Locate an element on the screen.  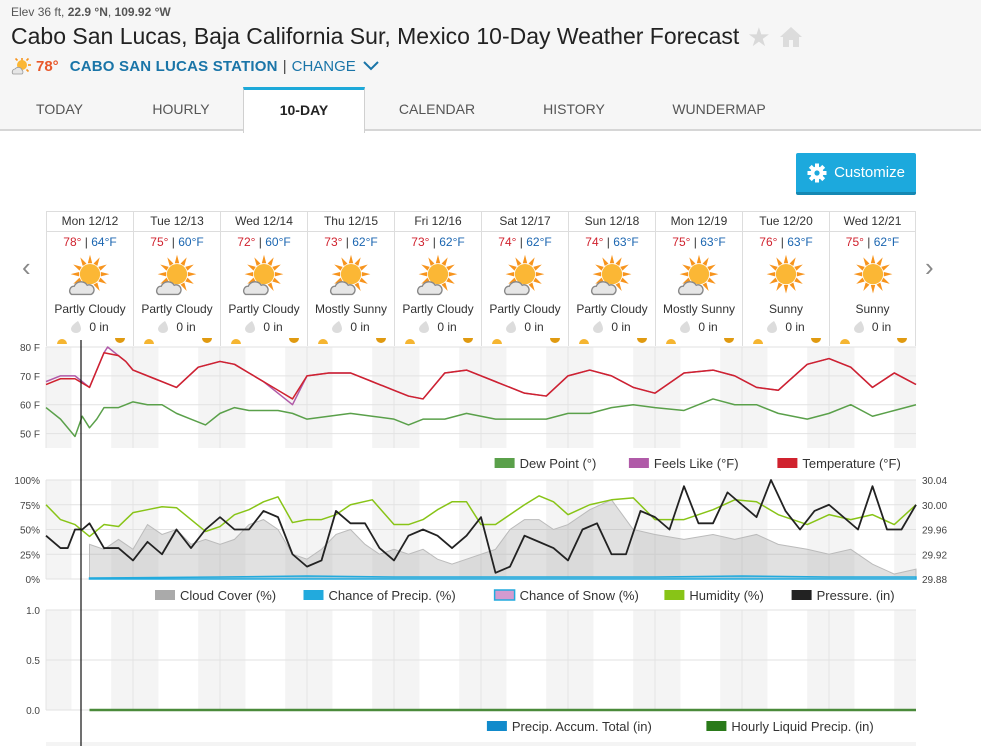
location-coordinates: Elev 36 ft, 22.9 °N, 109.92 °W is located at coordinates (91, 12).